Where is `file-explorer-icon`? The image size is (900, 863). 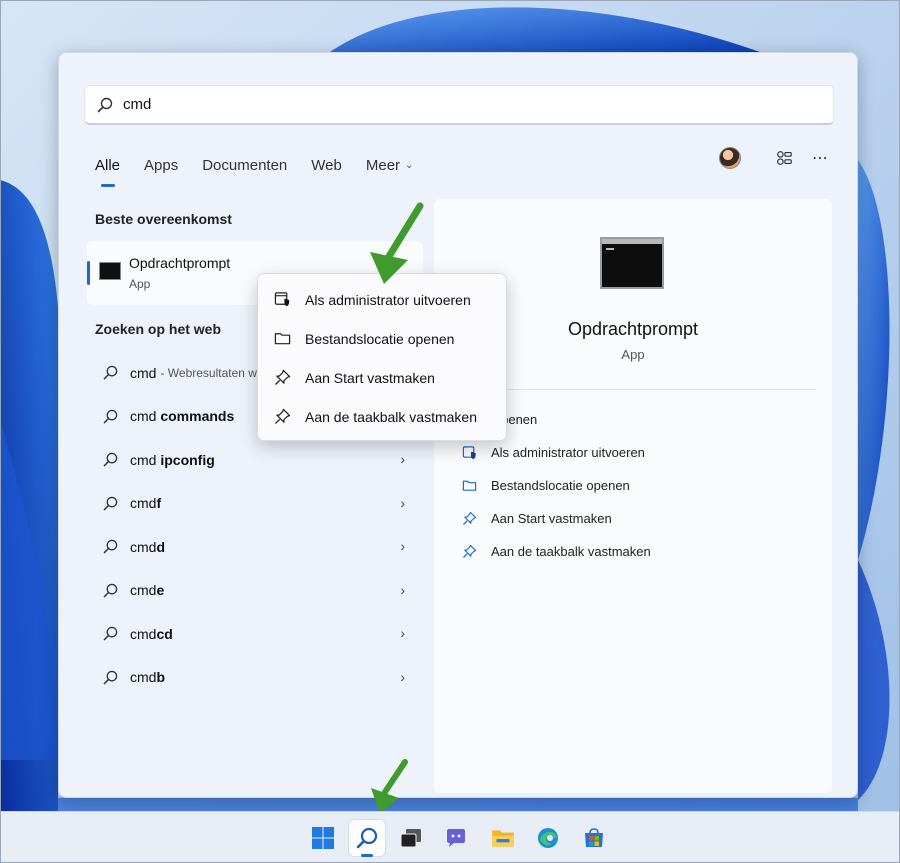 file-explorer-icon is located at coordinates (503, 838).